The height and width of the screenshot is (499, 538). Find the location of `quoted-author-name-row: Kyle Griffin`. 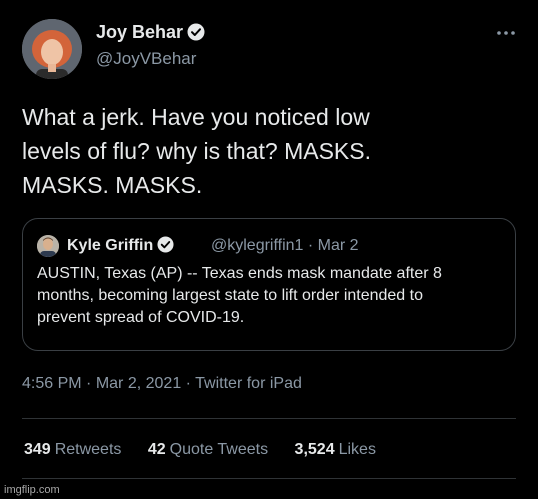

quoted-author-name-row: Kyle Griffin is located at coordinates (120, 247).